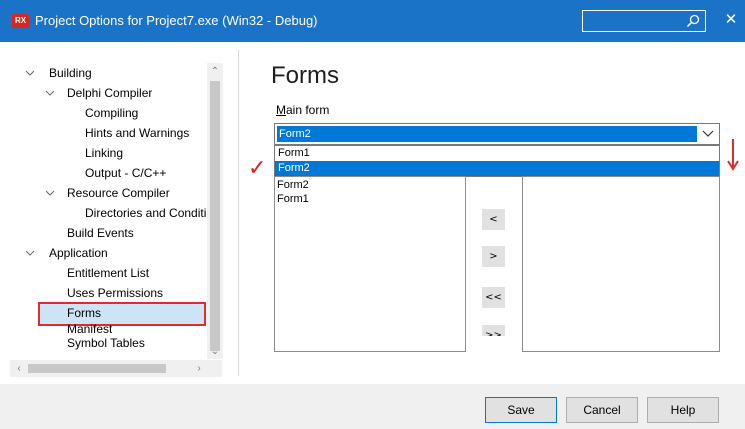 This screenshot has width=745, height=429. I want to click on tree-item-forms: Forms, so click(84, 313).